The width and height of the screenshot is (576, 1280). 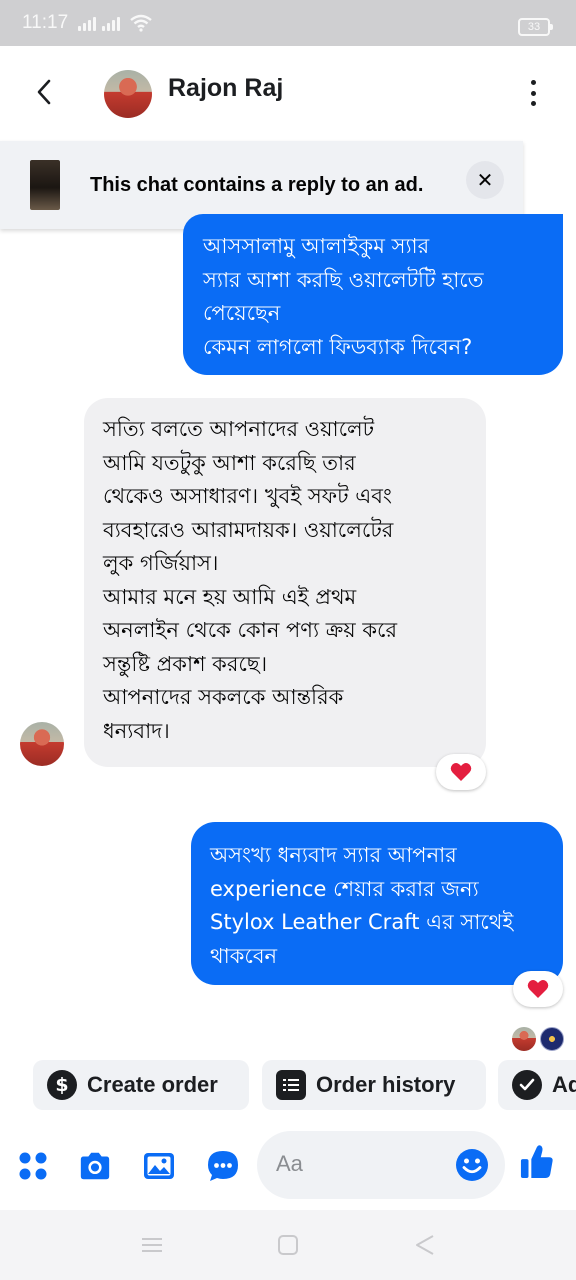 I want to click on contact-avatar, so click(x=128, y=94).